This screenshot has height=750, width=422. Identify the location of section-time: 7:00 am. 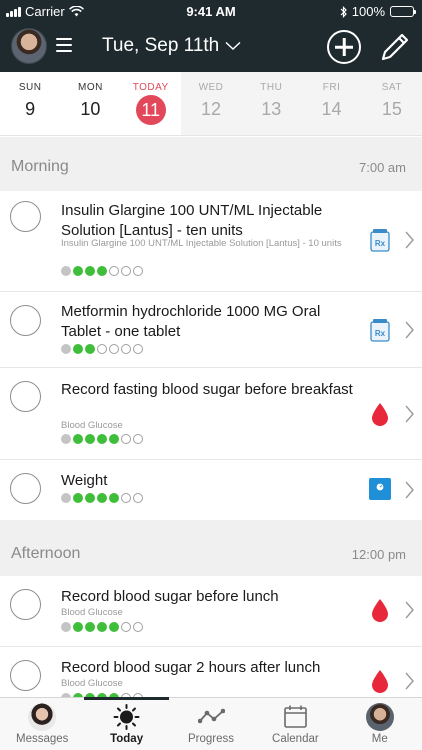
(382, 167).